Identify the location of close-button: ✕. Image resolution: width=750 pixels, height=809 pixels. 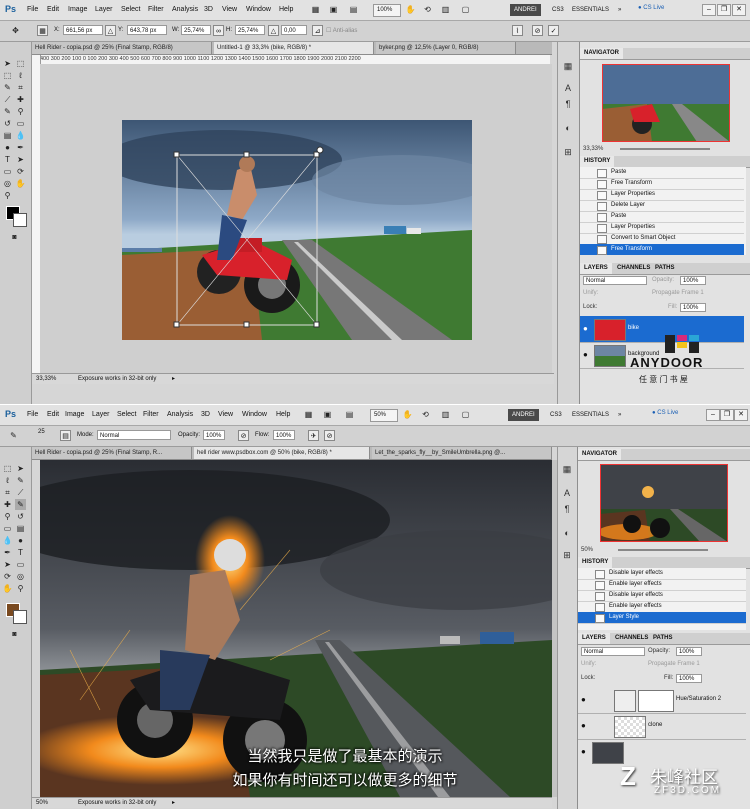
(741, 415).